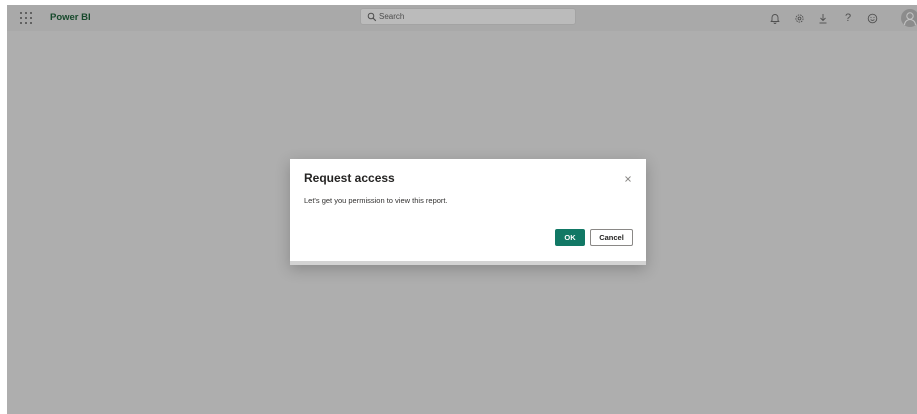  I want to click on top-bar: Power BI Search ?, so click(462, 18).